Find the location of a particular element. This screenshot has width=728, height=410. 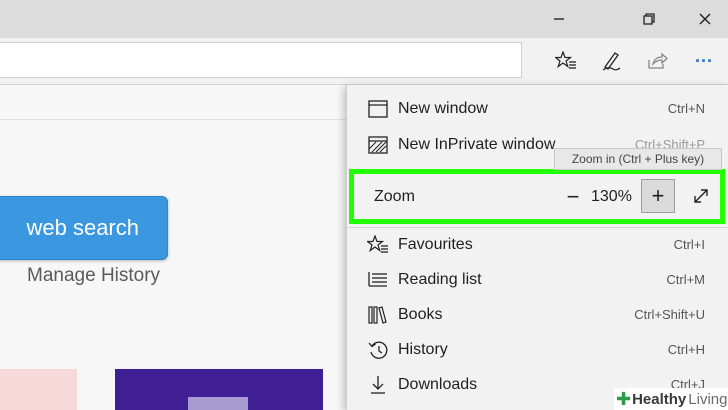

menu-item-label: New InPrivate window is located at coordinates (477, 144).